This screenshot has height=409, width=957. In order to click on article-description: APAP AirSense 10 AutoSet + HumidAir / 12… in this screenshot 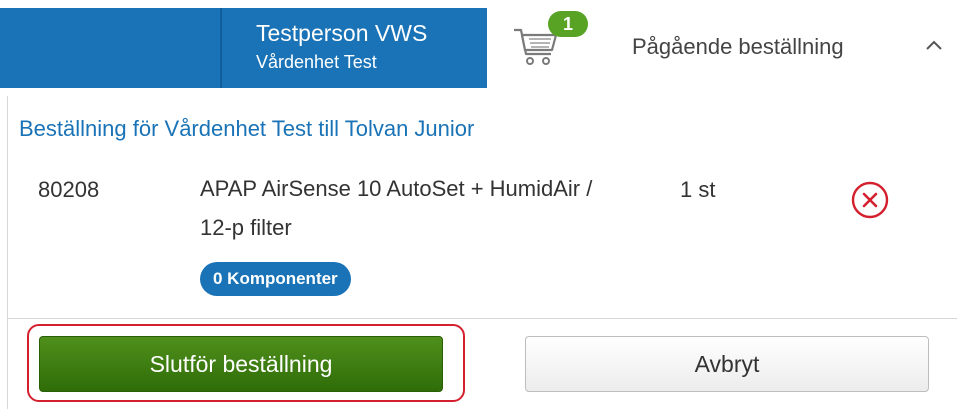, I will do `click(396, 208)`.